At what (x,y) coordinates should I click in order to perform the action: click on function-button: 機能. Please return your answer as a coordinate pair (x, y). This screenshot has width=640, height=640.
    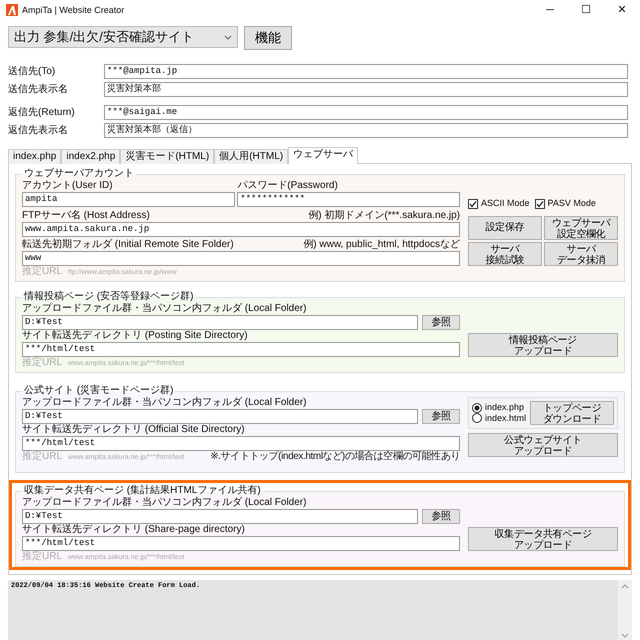
    Looking at the image, I should click on (268, 38).